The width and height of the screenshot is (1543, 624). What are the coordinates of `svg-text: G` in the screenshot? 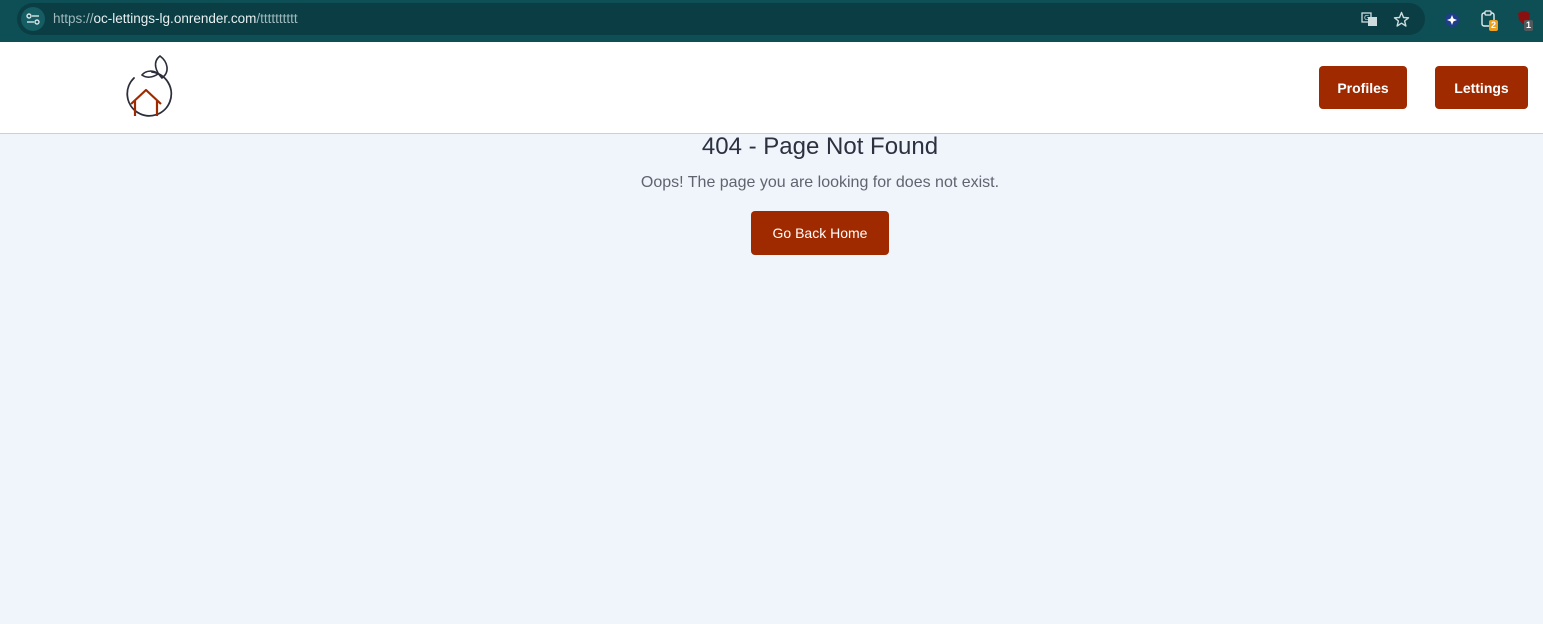 It's located at (1366, 18).